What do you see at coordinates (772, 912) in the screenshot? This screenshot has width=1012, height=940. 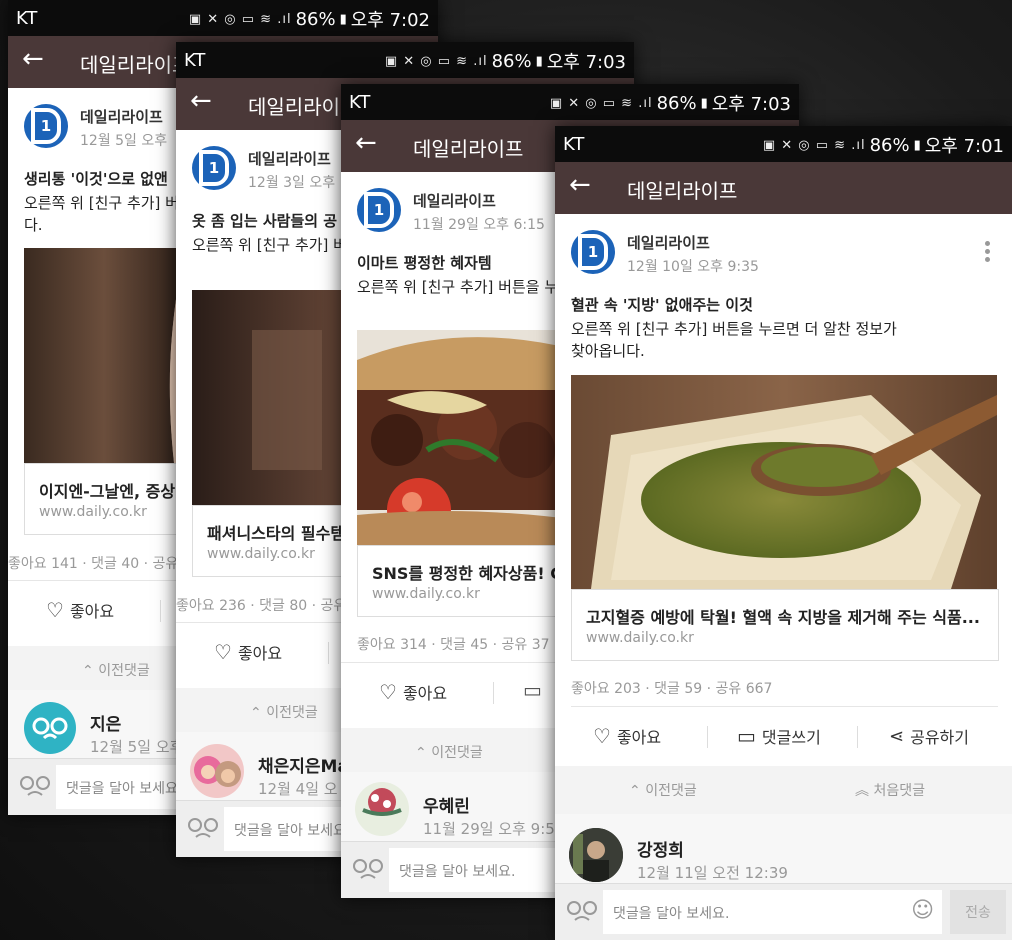 I see `comment-input: 댓글을 달아 보세요. ☺` at bounding box center [772, 912].